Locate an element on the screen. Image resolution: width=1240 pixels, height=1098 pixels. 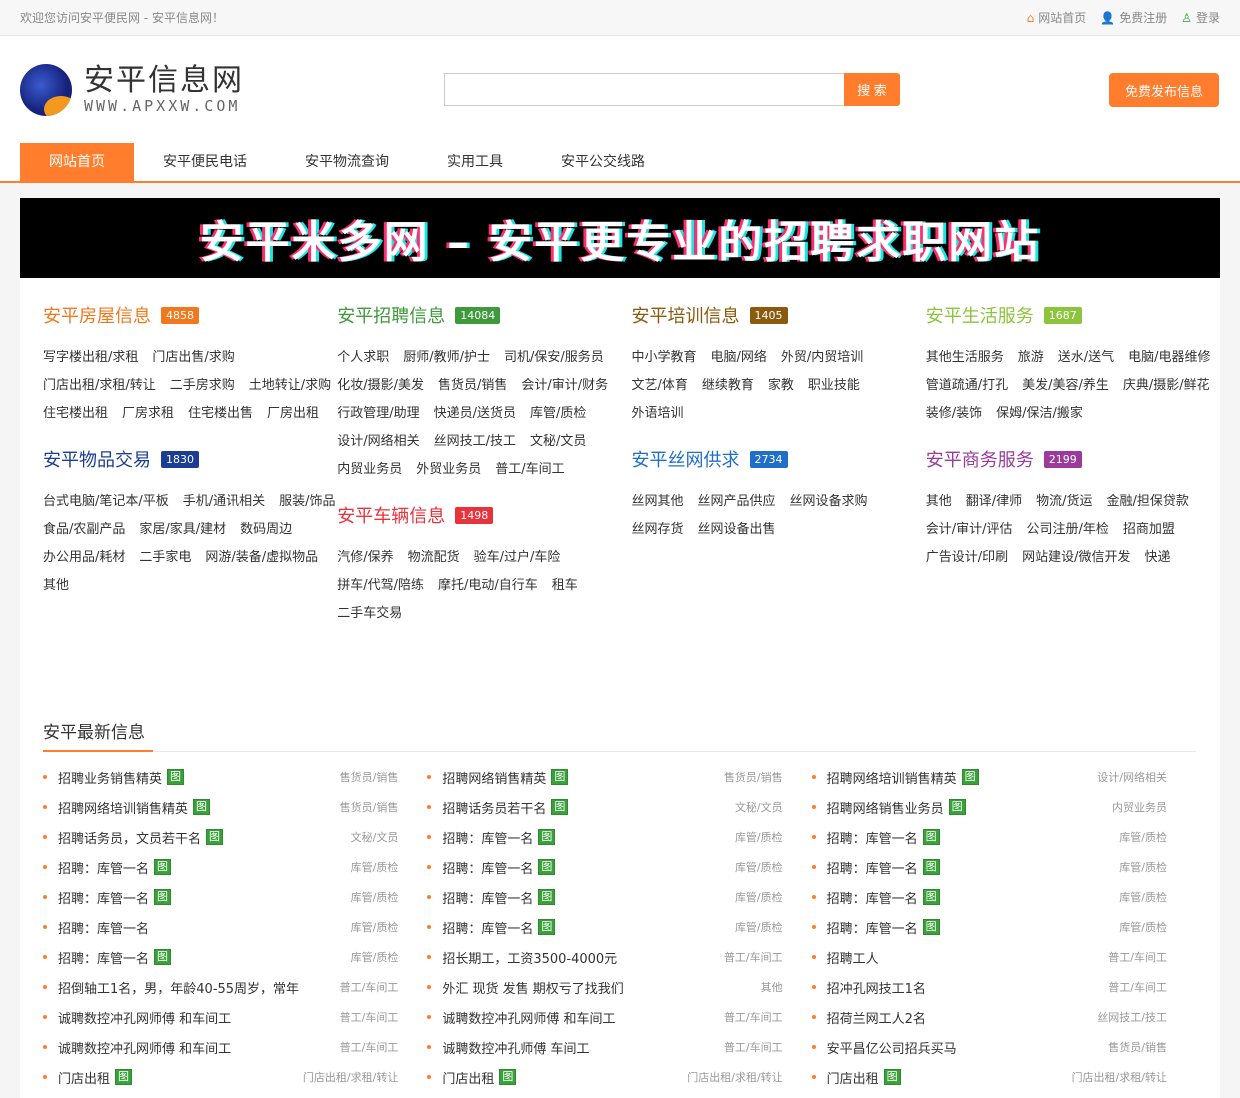
nav-item-3: 实用工具 is located at coordinates (475, 162).